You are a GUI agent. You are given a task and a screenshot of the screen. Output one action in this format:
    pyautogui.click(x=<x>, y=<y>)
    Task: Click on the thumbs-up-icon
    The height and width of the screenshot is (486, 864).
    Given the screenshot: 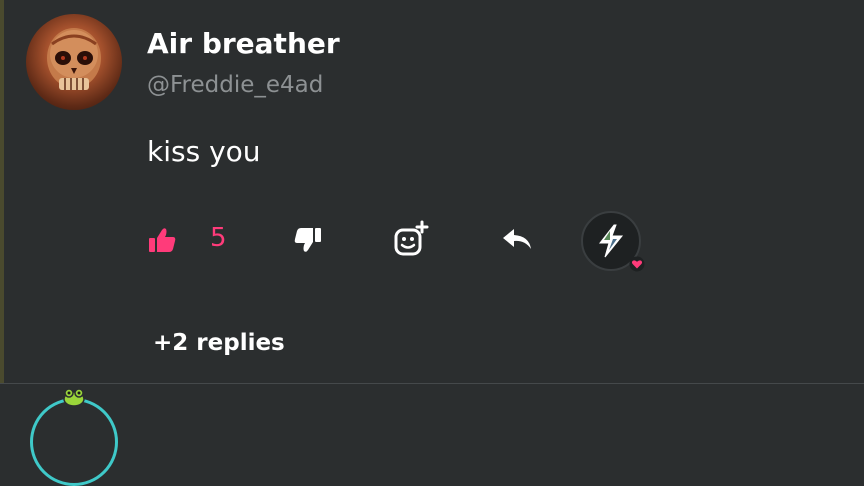 What is the action you would take?
    pyautogui.click(x=162, y=240)
    